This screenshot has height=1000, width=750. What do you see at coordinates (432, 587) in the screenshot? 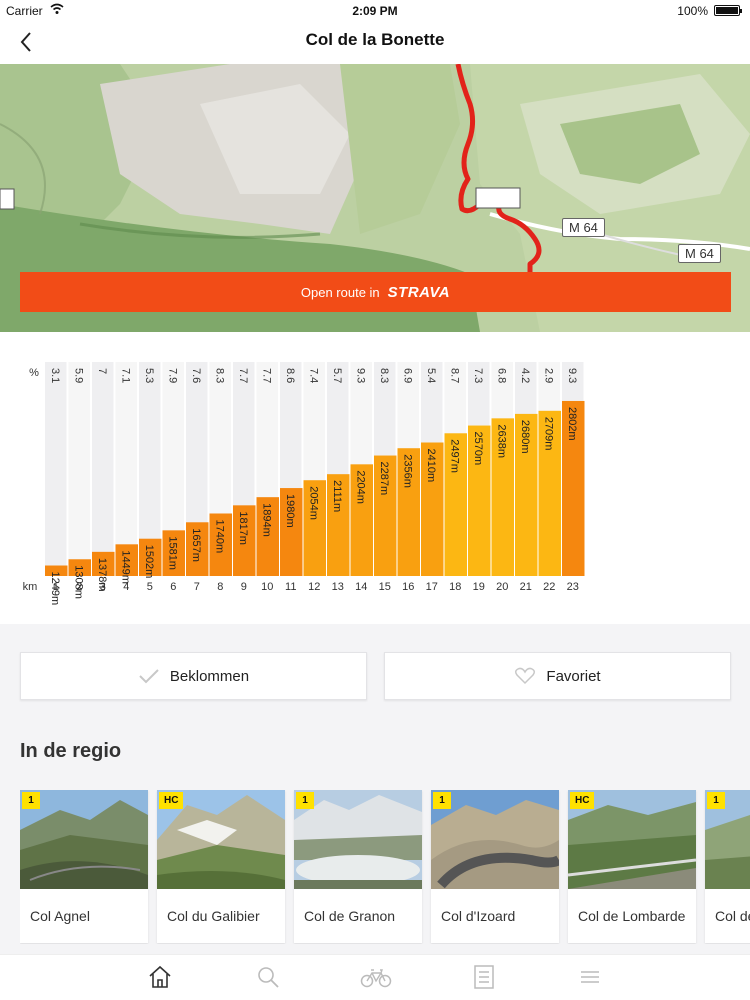
I see `km-label: 17` at bounding box center [432, 587].